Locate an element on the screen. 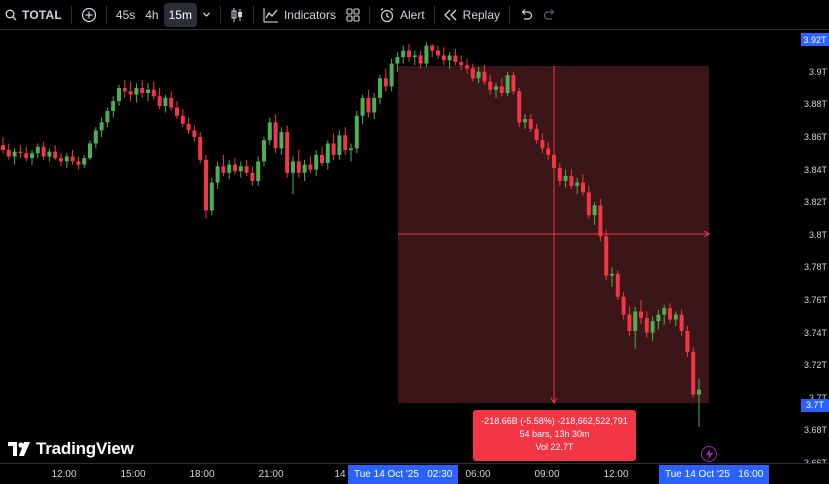  compare-button is located at coordinates (89, 15).